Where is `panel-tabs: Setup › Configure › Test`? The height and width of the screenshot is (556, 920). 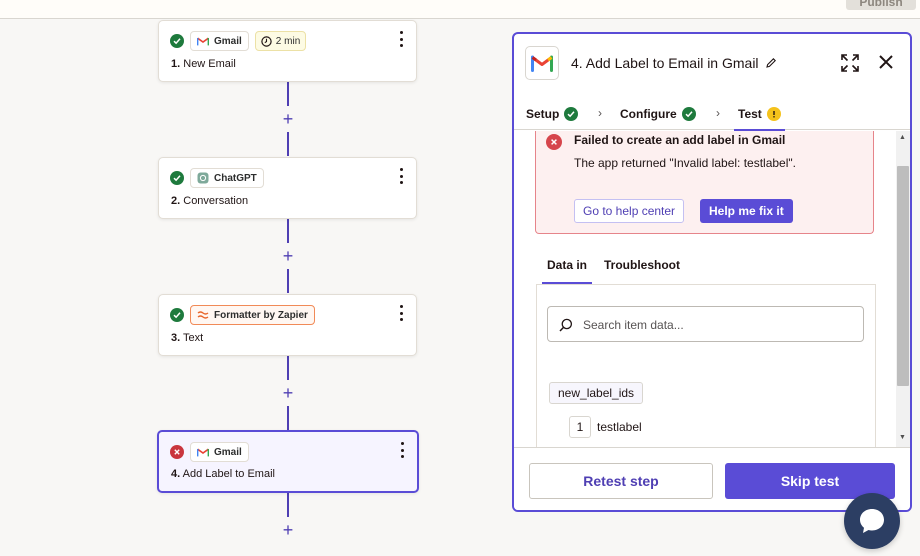 panel-tabs: Setup › Configure › Test is located at coordinates (712, 114).